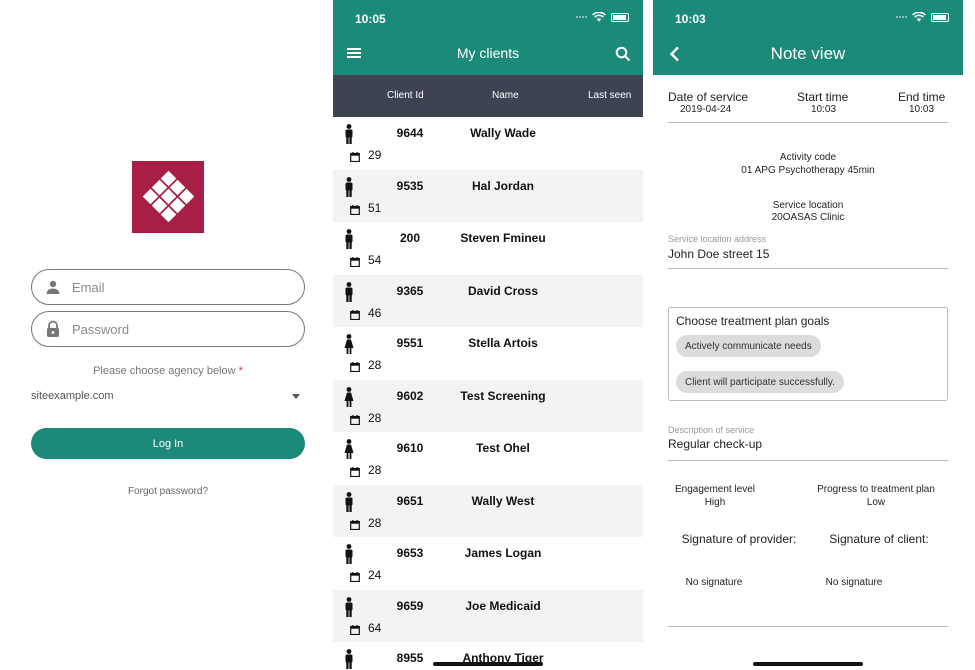  I want to click on email-field, so click(168, 287).